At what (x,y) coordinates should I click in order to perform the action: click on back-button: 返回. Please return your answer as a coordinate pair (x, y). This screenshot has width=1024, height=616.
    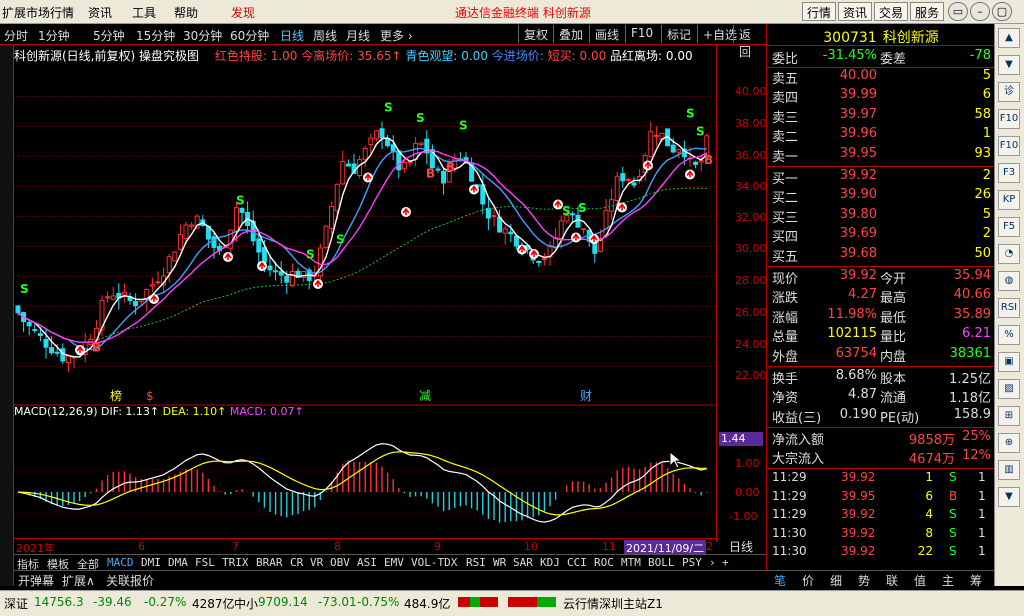
    Looking at the image, I should click on (749, 42).